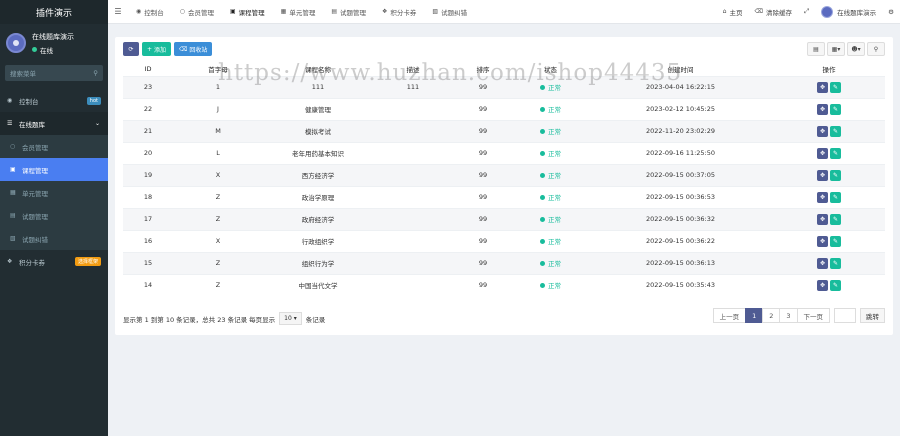 The width and height of the screenshot is (900, 436). I want to click on toggle-view-button: ▤, so click(816, 49).